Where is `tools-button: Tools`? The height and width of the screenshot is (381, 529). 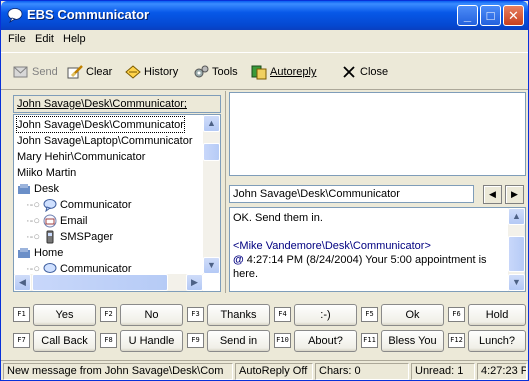
tools-button: Tools is located at coordinates (215, 72).